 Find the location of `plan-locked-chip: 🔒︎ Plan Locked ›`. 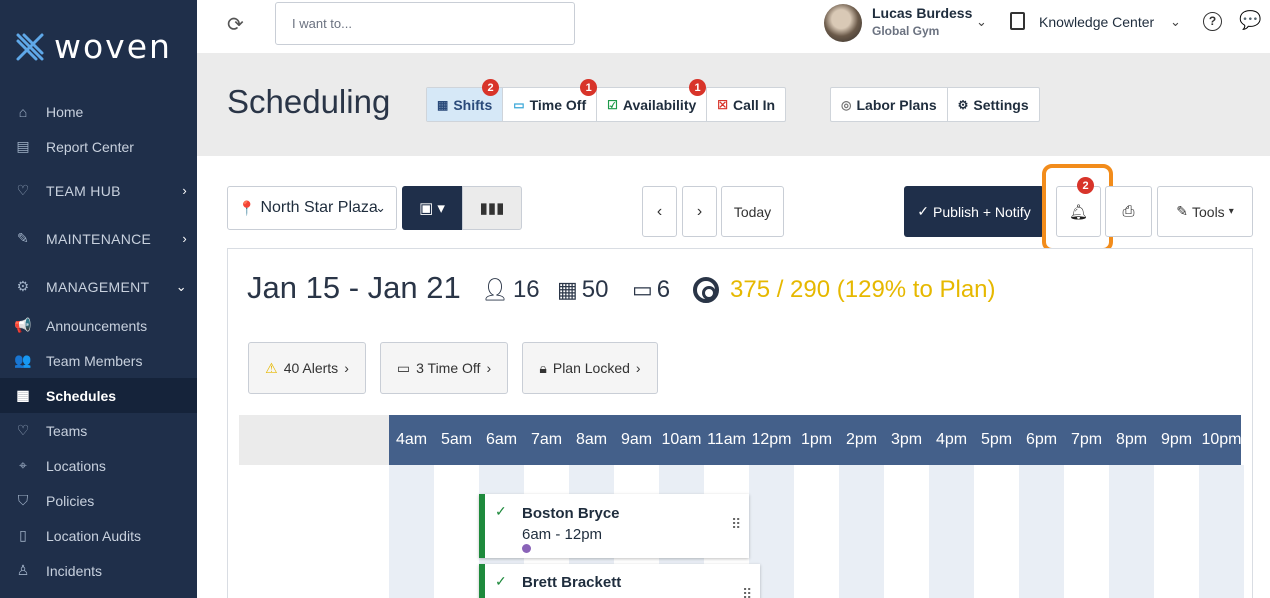

plan-locked-chip: 🔒︎ Plan Locked › is located at coordinates (590, 368).